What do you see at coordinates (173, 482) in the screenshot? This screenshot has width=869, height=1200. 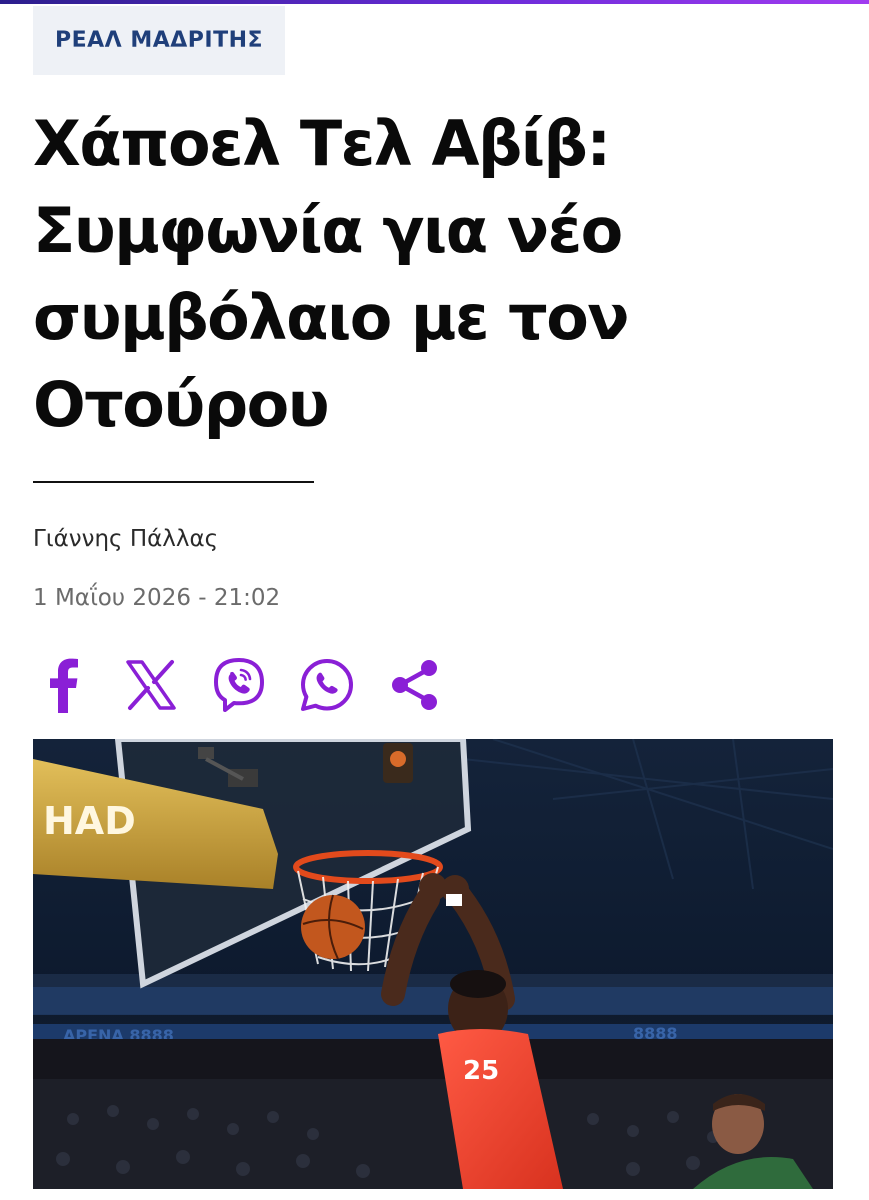 I see `title-divider` at bounding box center [173, 482].